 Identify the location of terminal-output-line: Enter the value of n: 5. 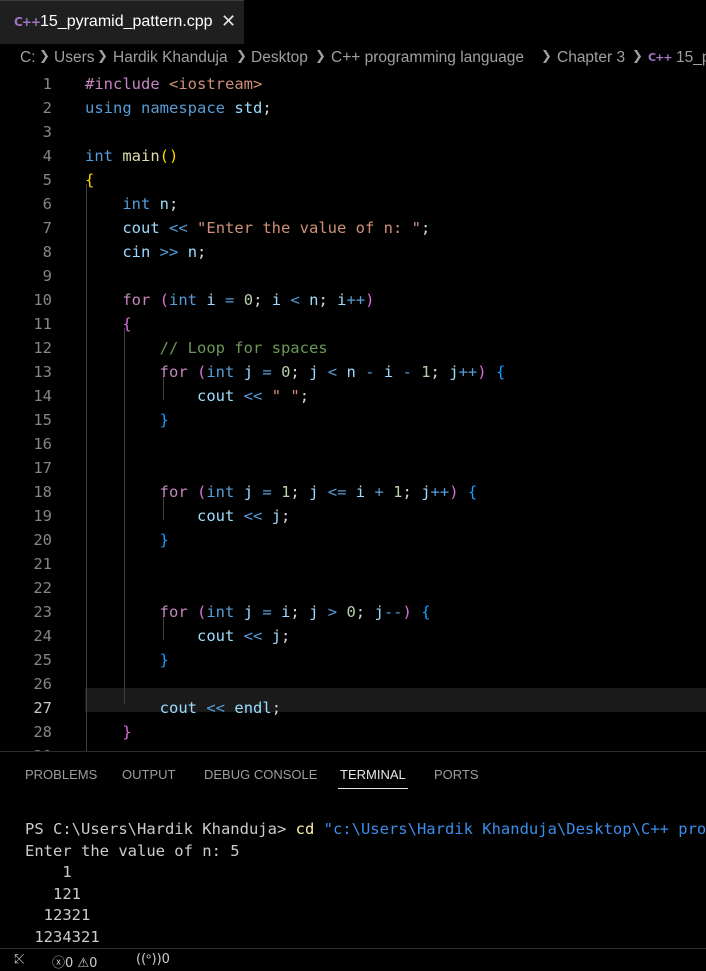
(132, 851).